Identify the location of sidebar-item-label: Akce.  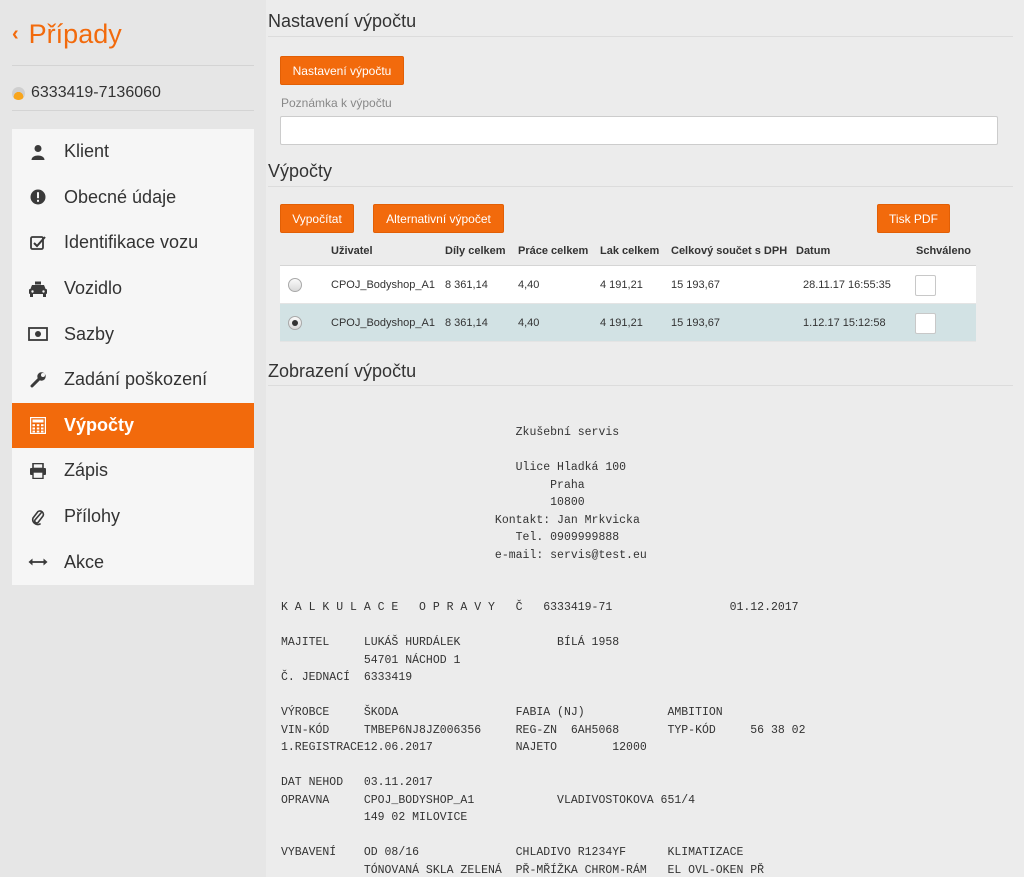
(84, 561).